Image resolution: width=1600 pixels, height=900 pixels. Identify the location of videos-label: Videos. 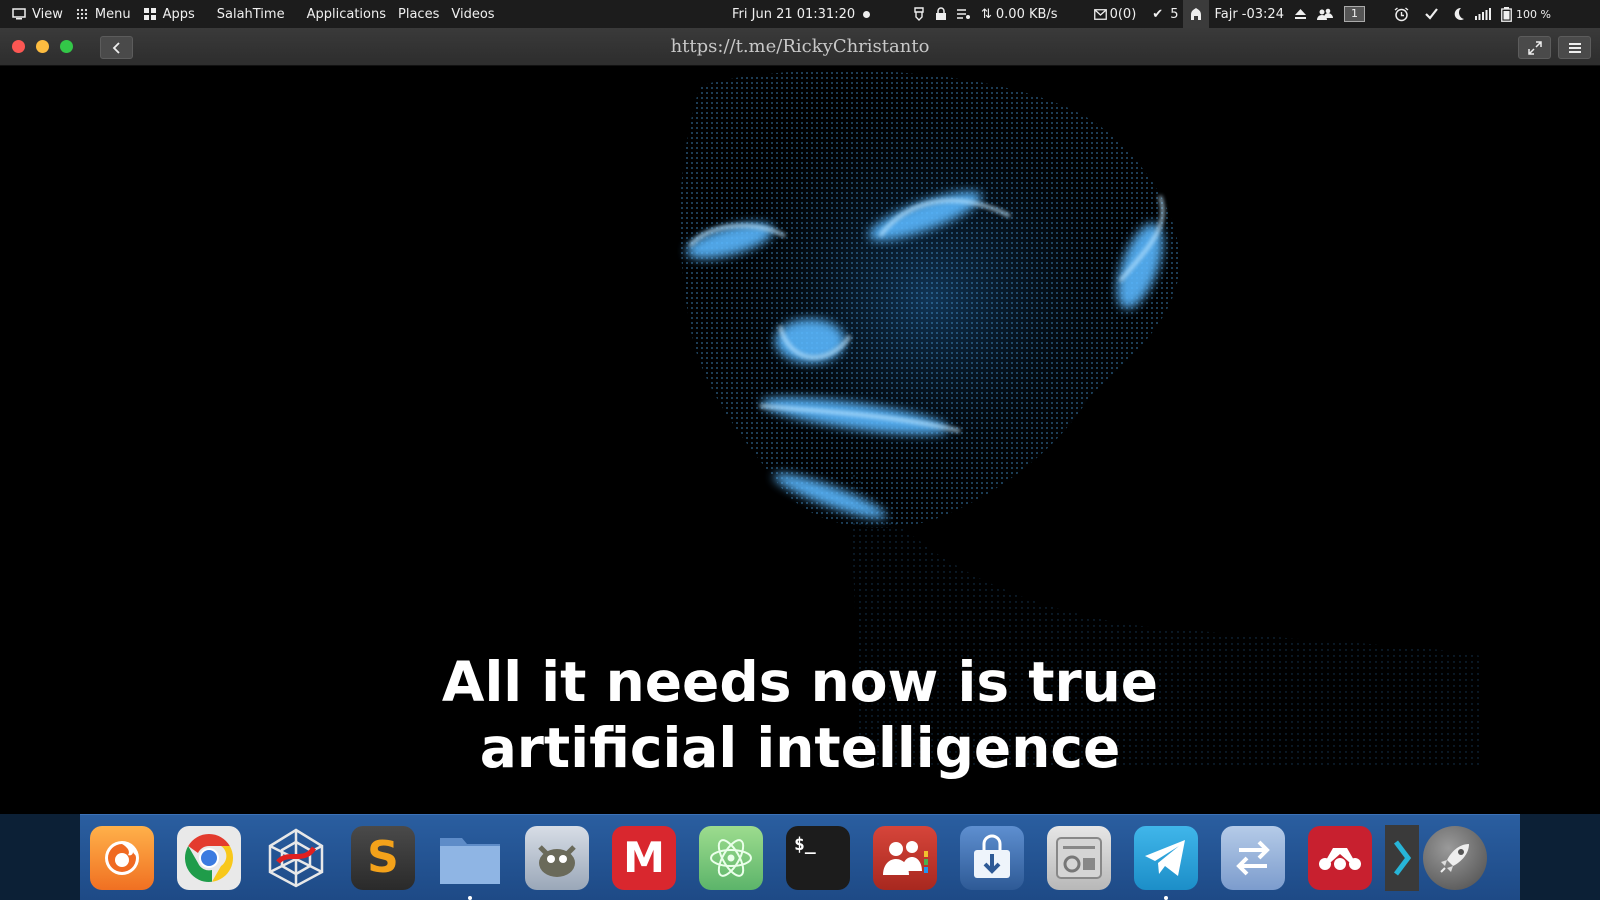
(473, 14).